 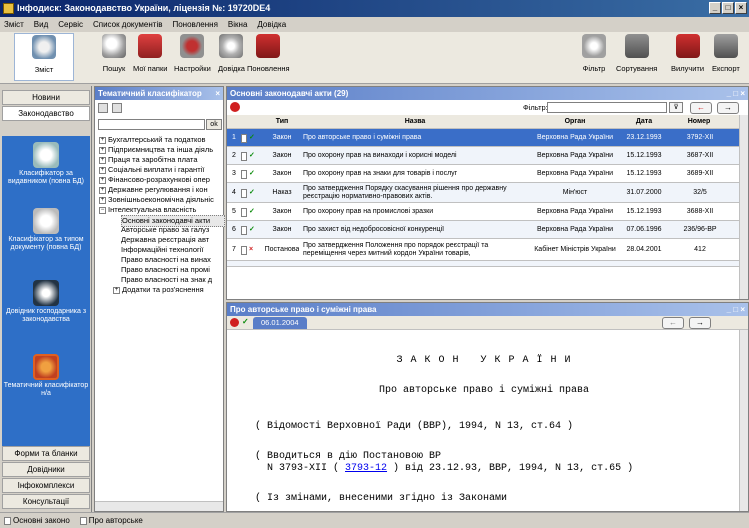 What do you see at coordinates (173, 270) in the screenshot?
I see `tree-item: Право власності на промі` at bounding box center [173, 270].